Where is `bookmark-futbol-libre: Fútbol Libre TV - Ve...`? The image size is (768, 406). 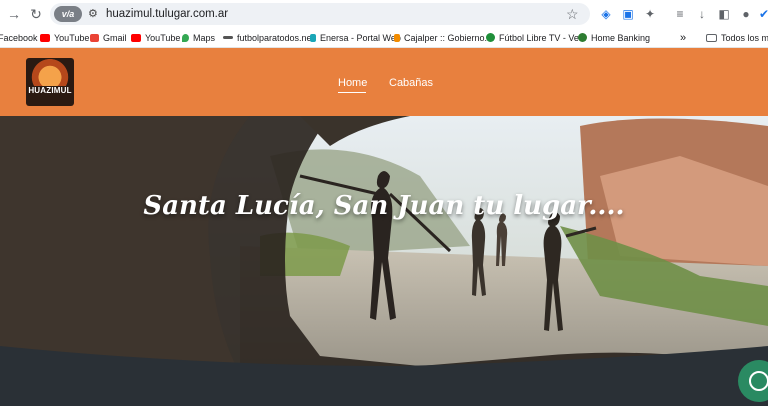 bookmark-futbol-libre: Fútbol Libre TV - Ve... is located at coordinates (536, 38).